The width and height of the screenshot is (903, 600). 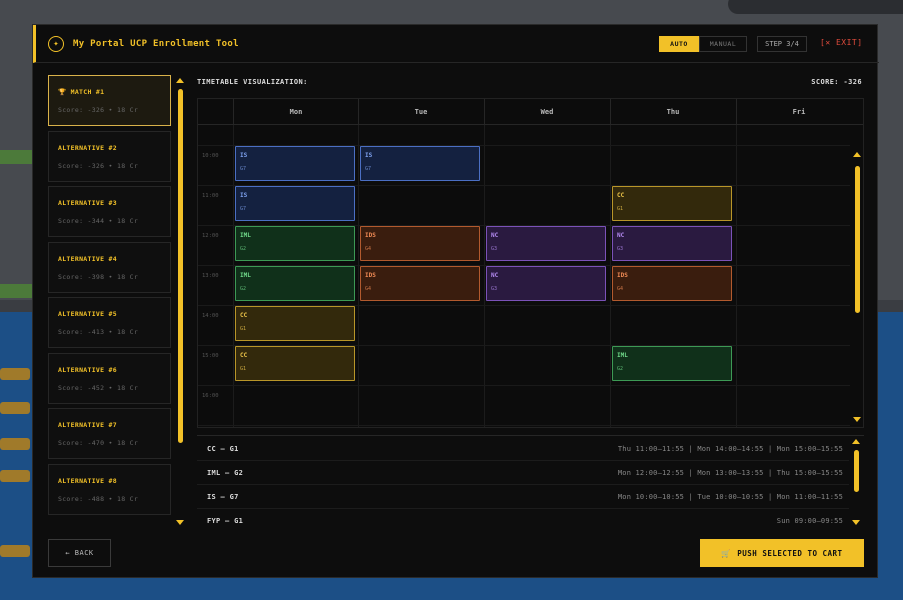 I want to click on step-badge: STEP 3/4, so click(x=782, y=44).